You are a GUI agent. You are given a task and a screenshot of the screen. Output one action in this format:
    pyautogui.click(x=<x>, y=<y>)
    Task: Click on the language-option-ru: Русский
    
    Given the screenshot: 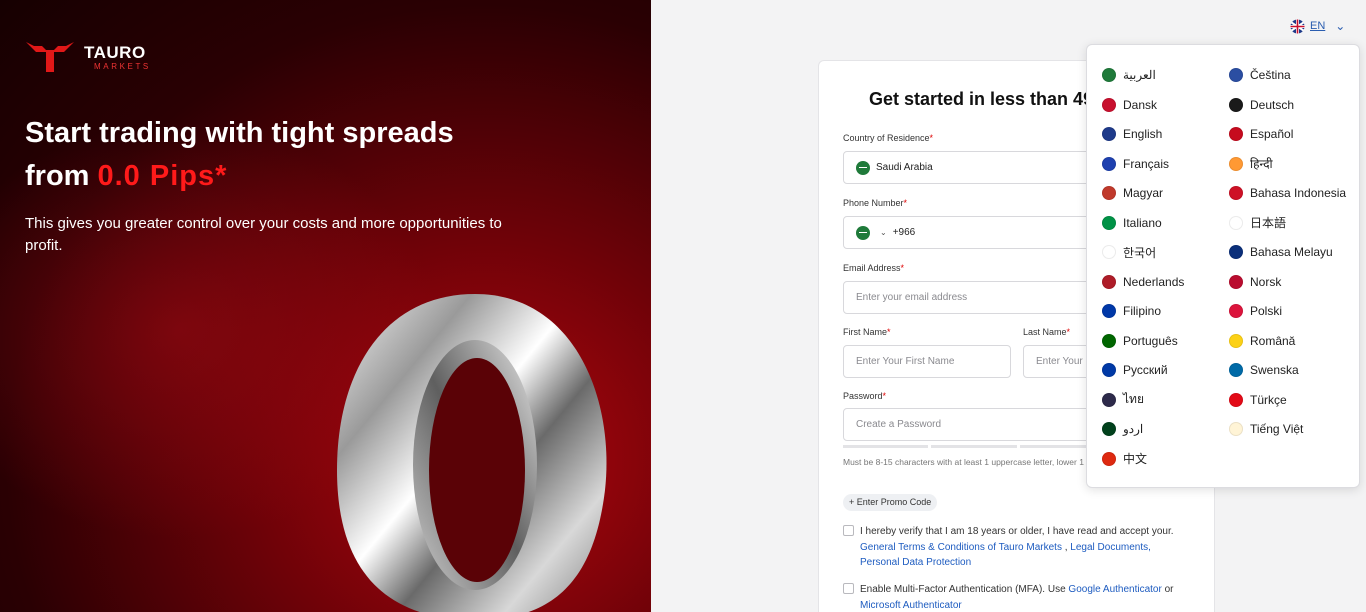 What is the action you would take?
    pyautogui.click(x=1135, y=370)
    